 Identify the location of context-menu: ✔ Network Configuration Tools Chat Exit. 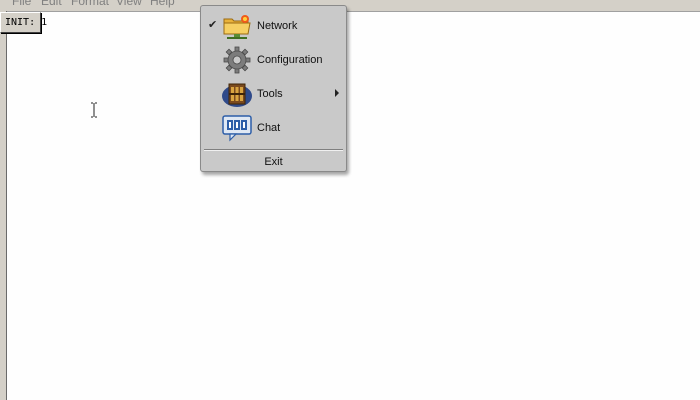
(273, 88).